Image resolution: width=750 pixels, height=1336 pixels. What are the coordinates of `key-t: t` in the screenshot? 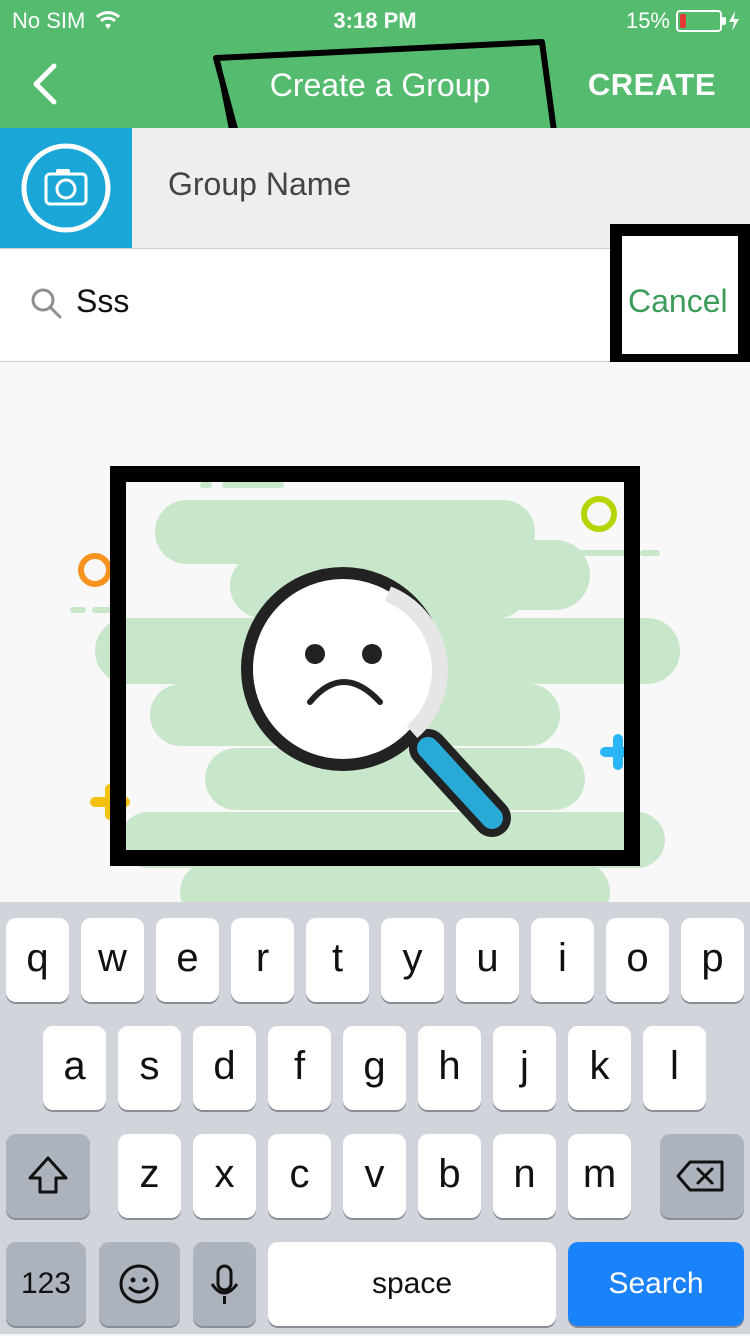 It's located at (337, 960).